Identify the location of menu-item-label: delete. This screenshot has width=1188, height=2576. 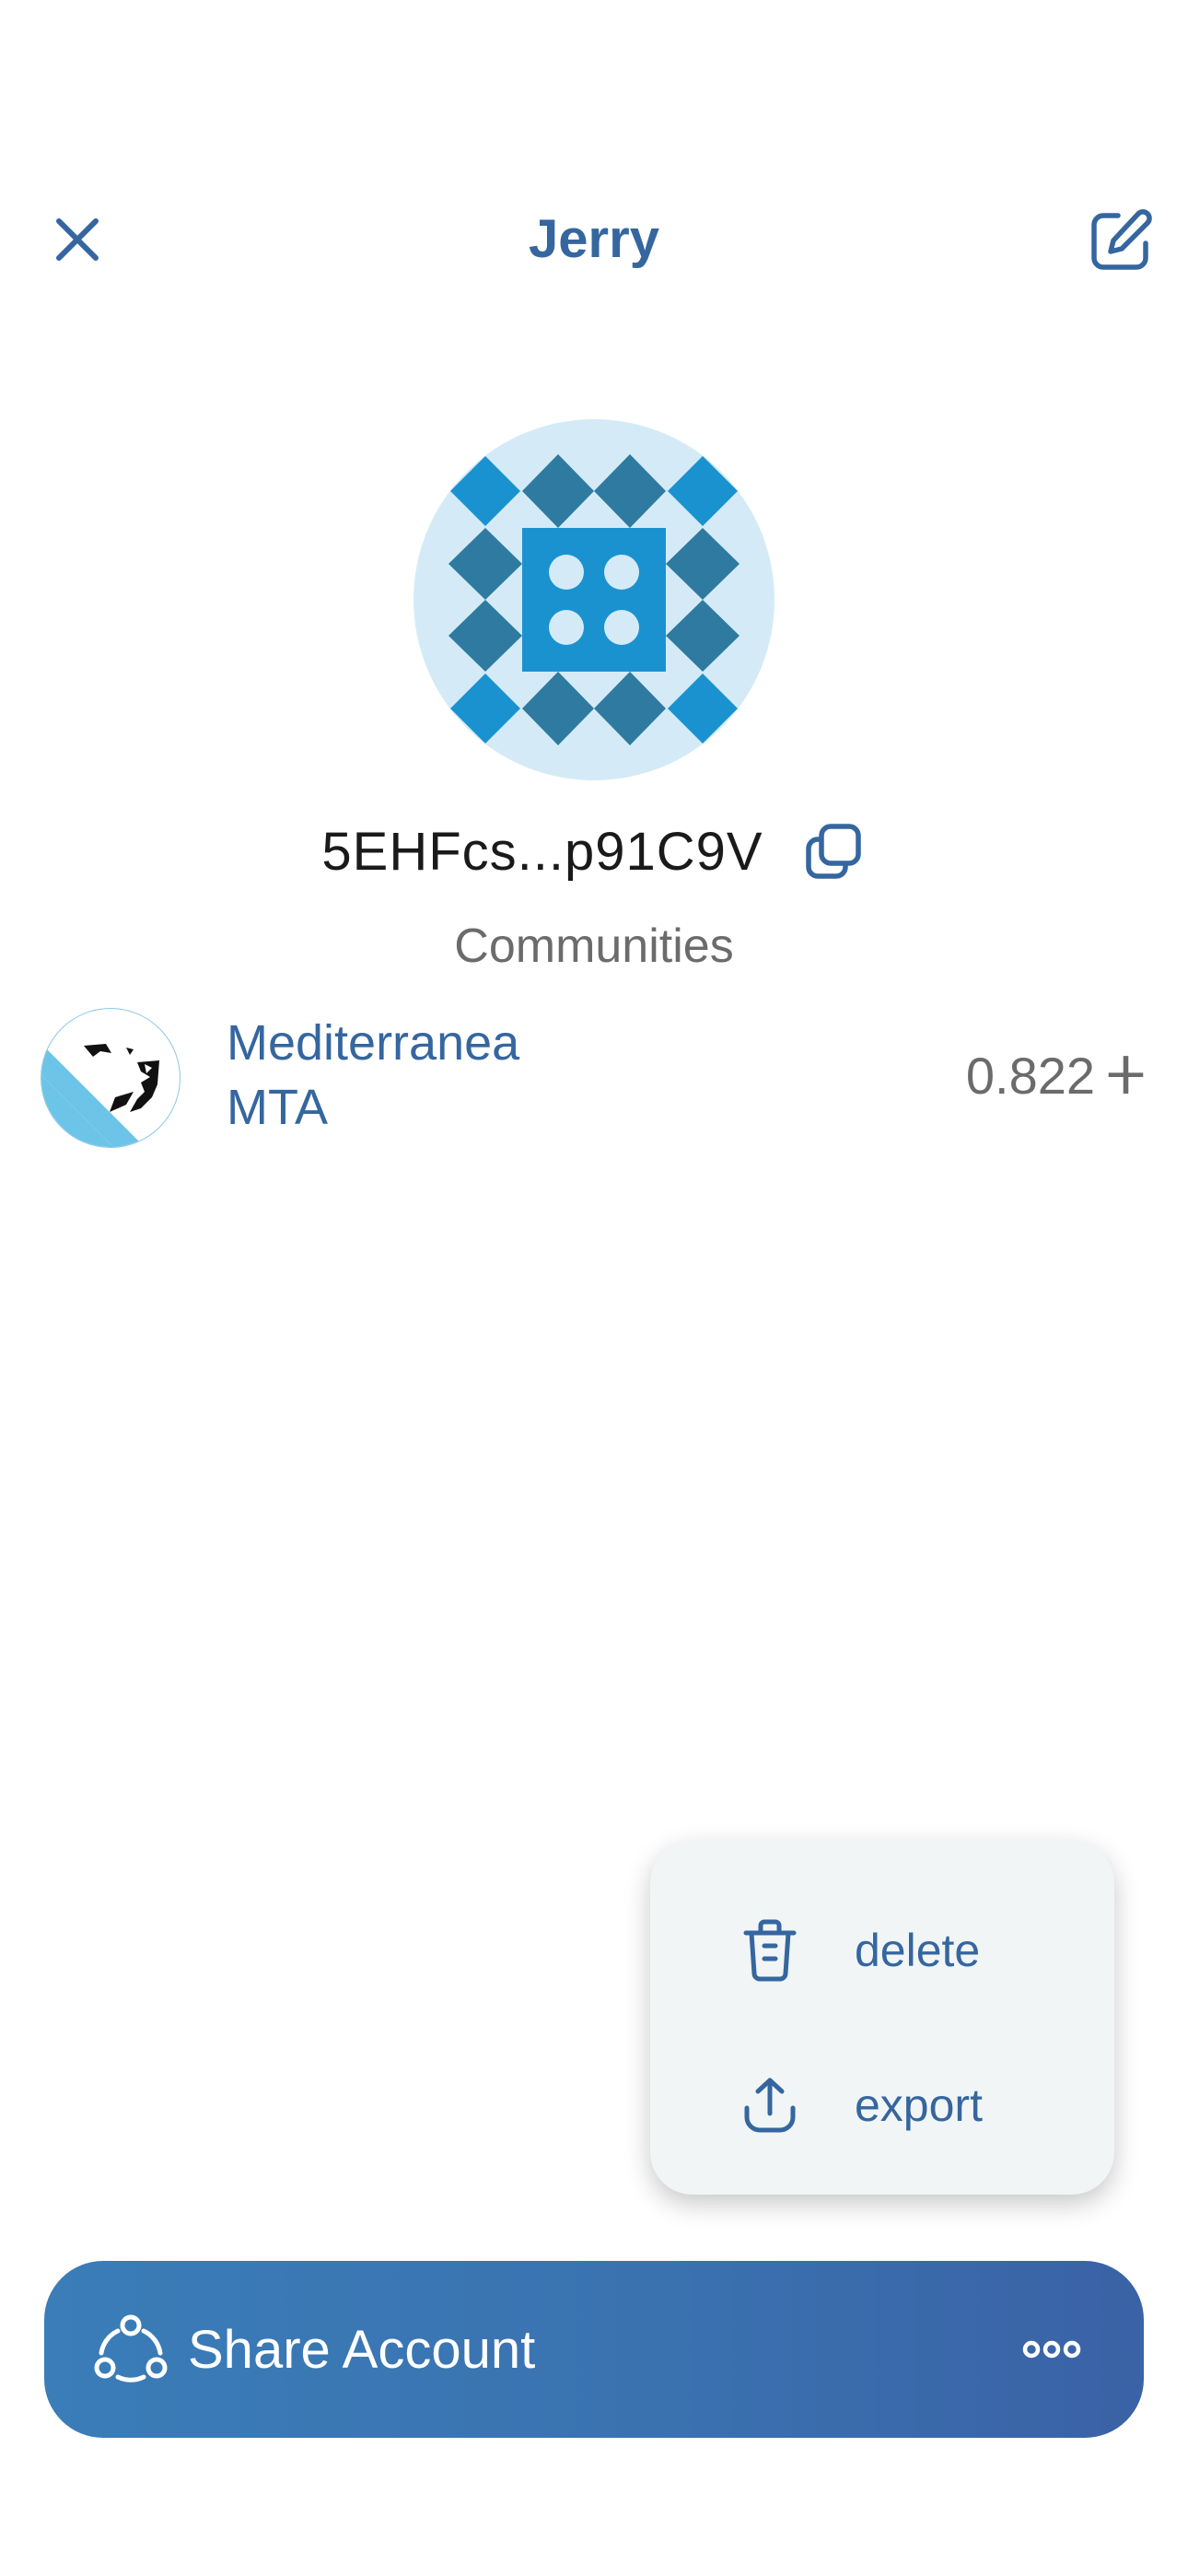
(918, 1950).